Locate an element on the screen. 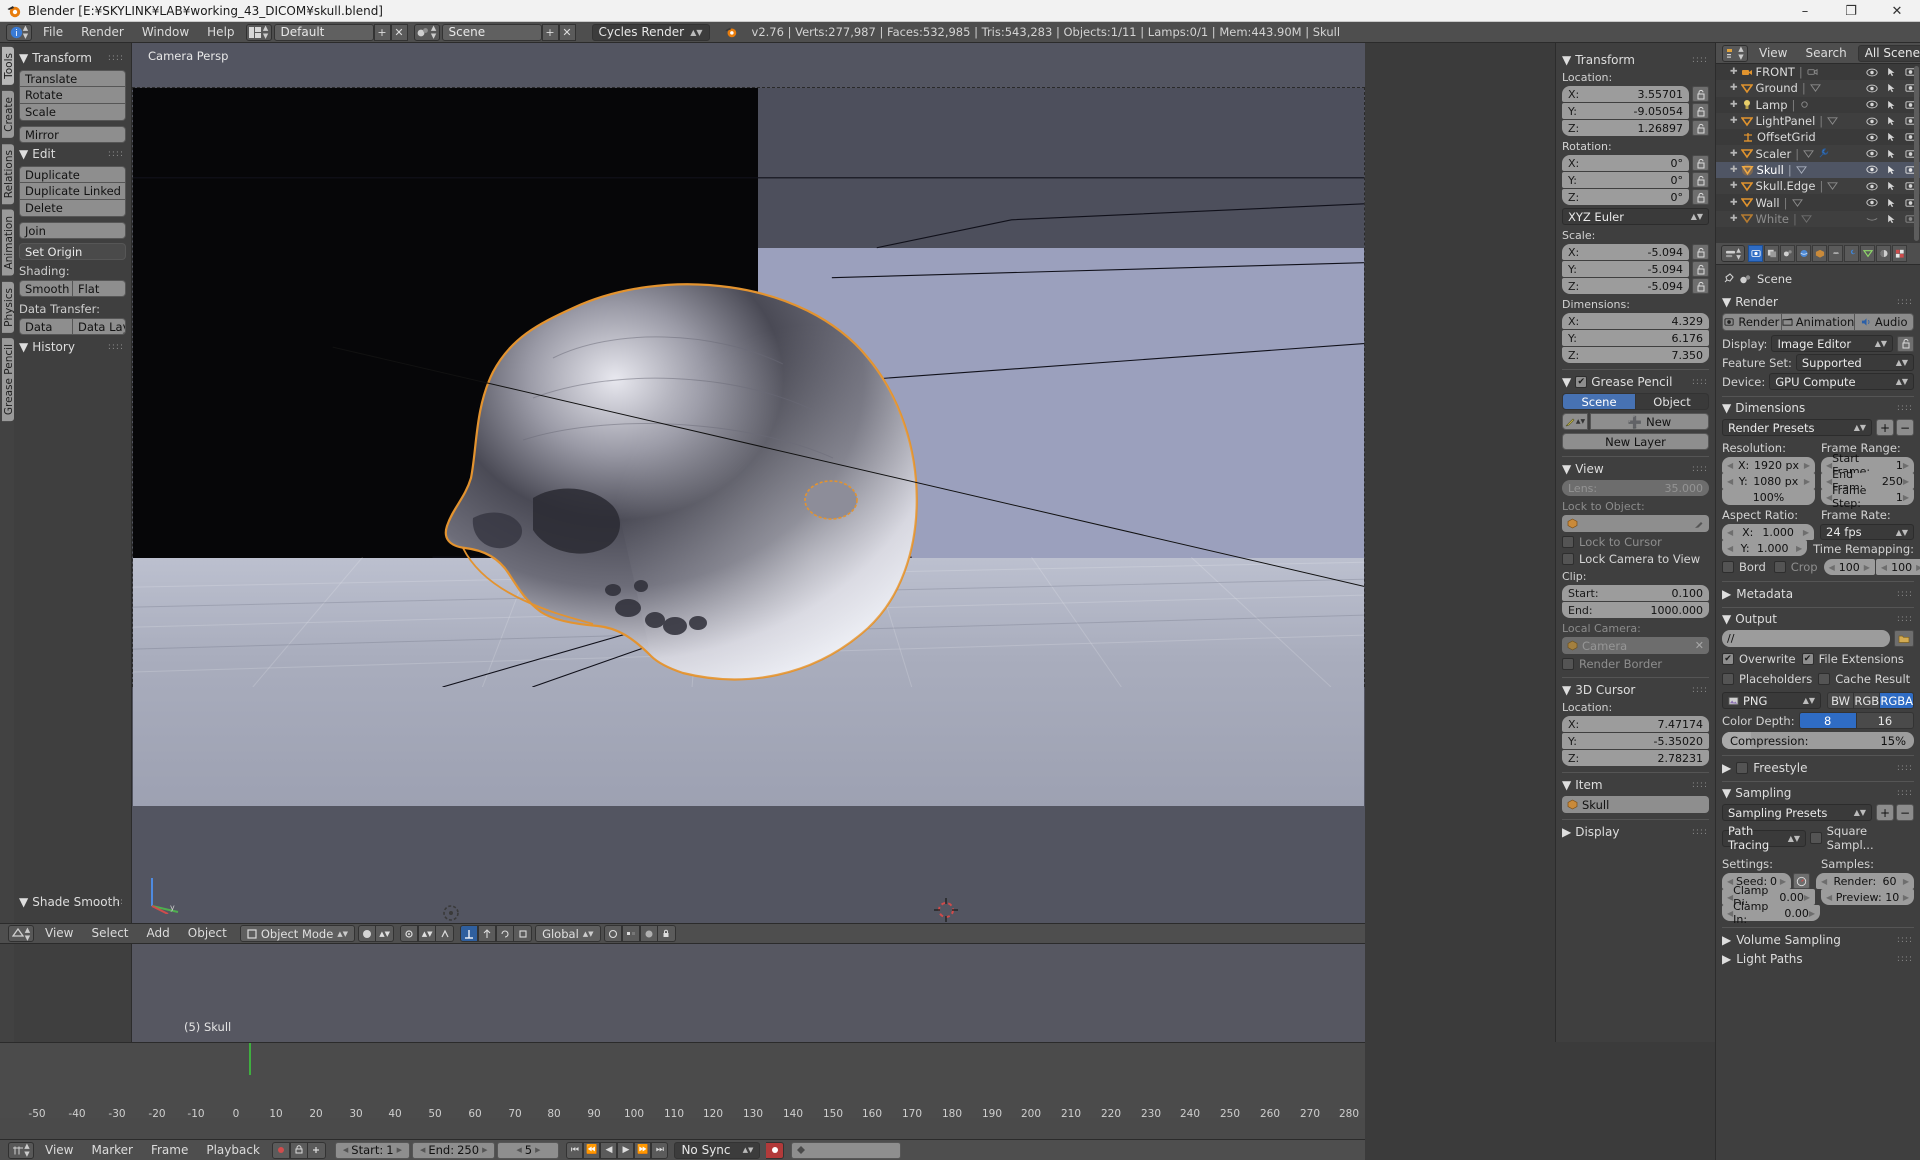  lock-to-object-field is located at coordinates (1635, 523).